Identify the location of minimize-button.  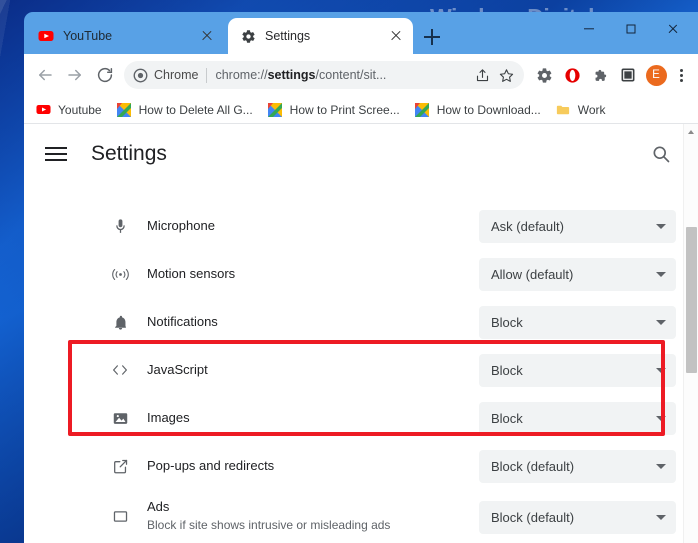
(589, 29).